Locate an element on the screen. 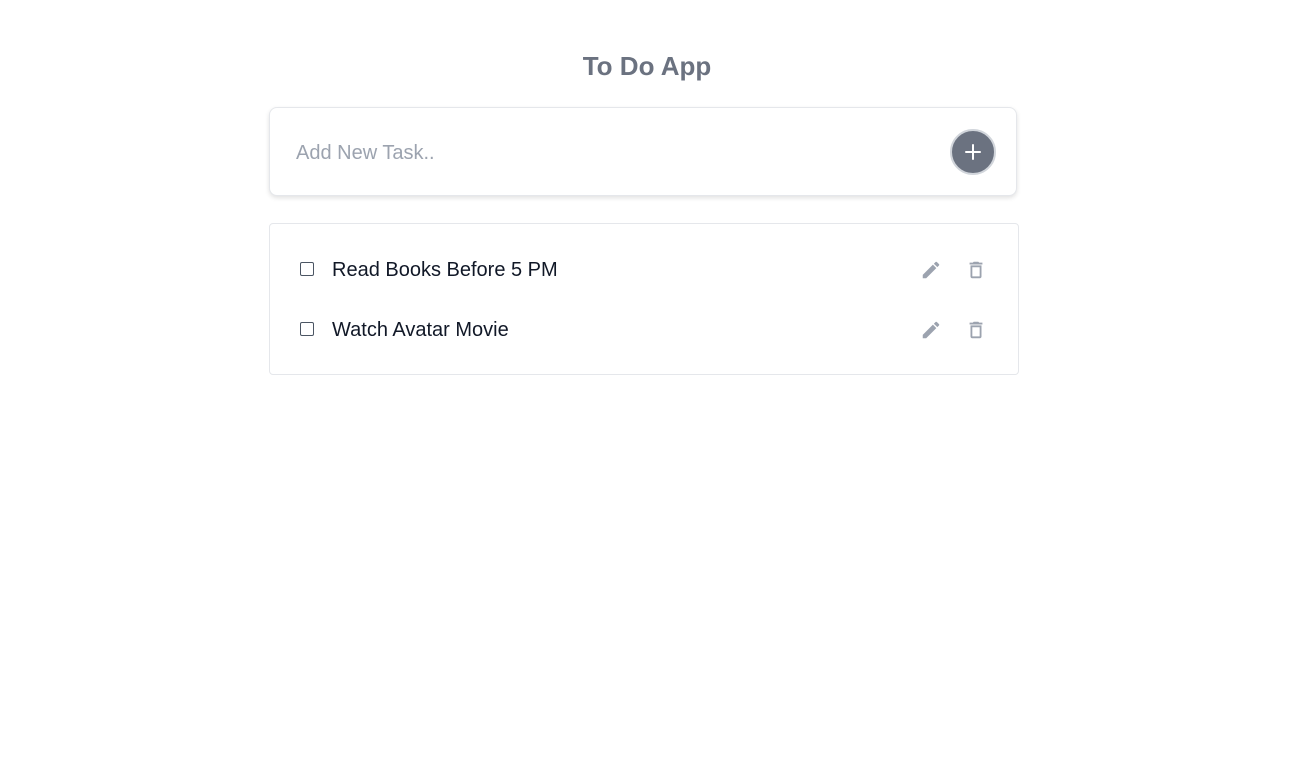 This screenshot has width=1294, height=758. add-task-button is located at coordinates (973, 152).